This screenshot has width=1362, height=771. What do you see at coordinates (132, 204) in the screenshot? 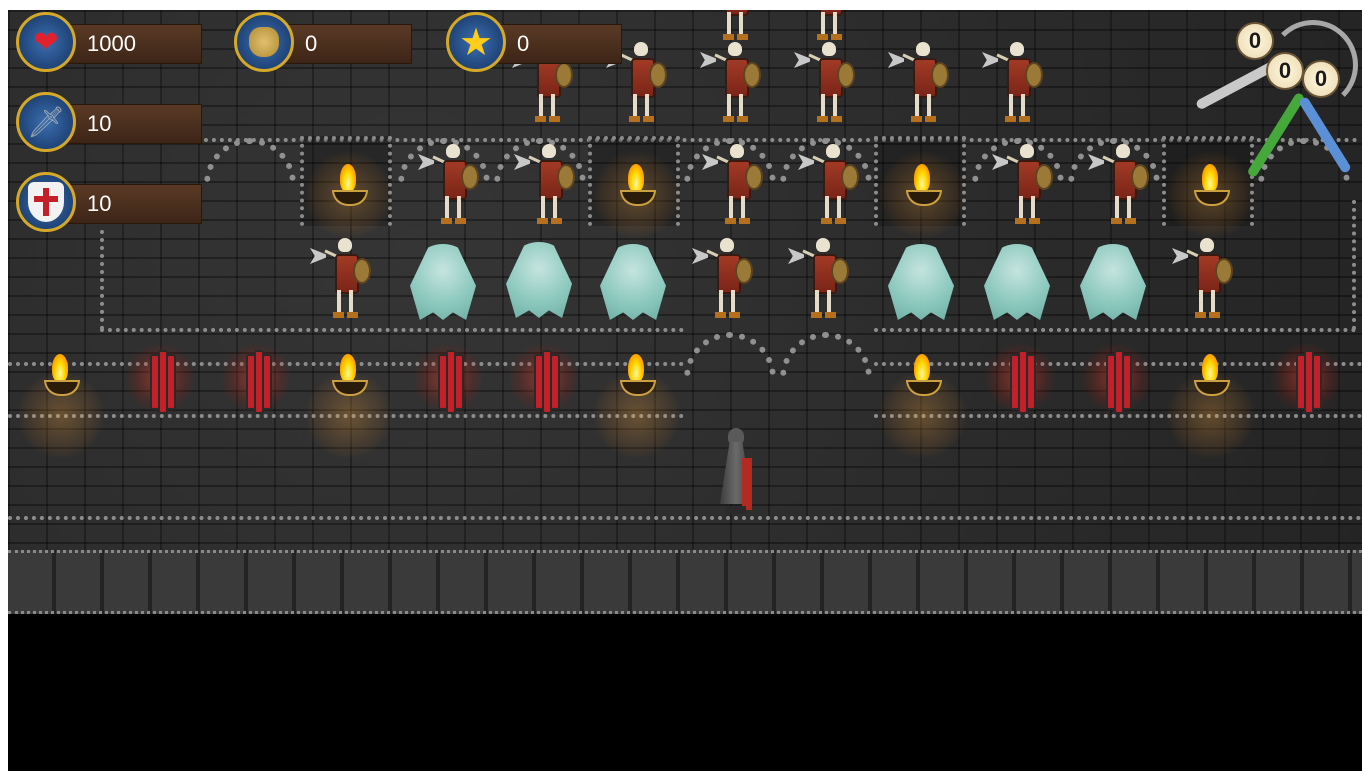
I see `defense-value: 10` at bounding box center [132, 204].